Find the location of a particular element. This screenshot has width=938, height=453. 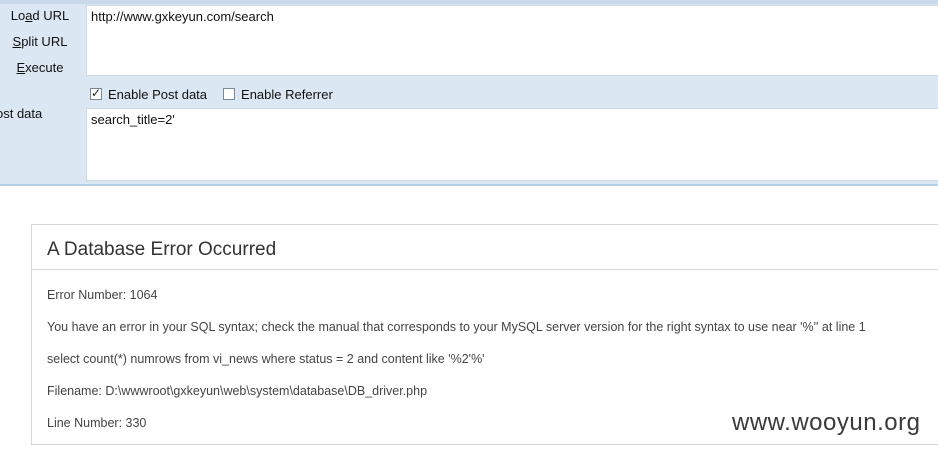

load-url-button: Load URL is located at coordinates (40, 16).